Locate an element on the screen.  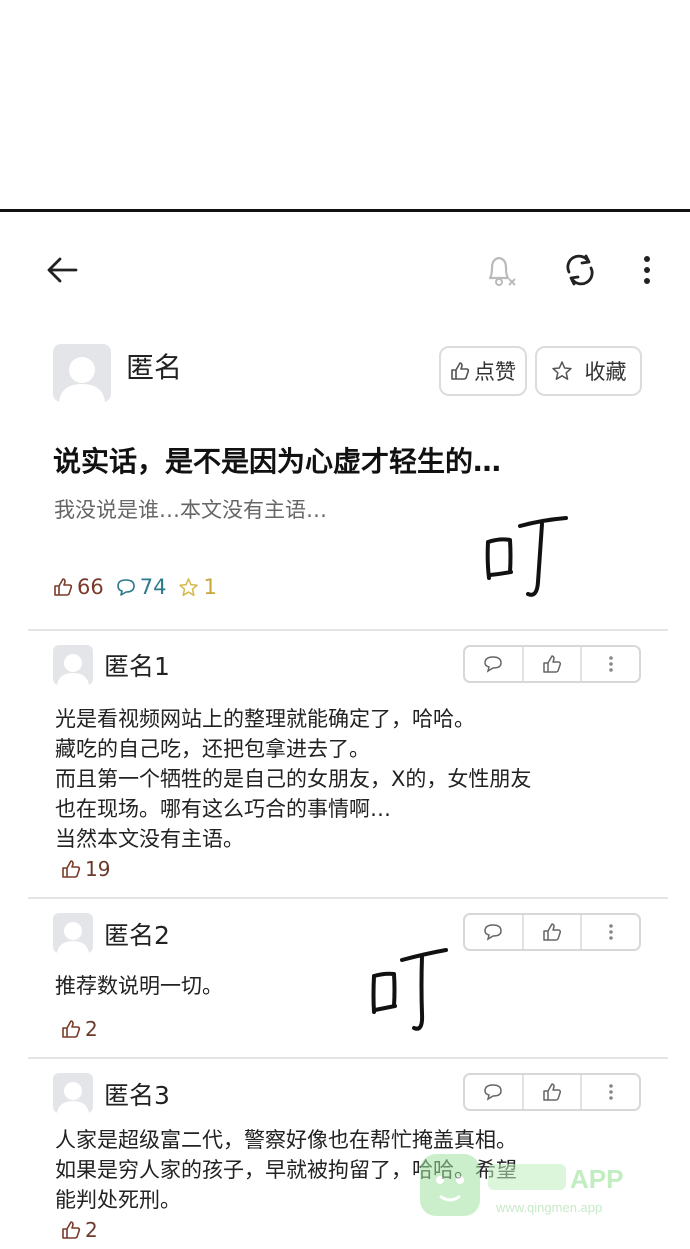
likes-count: 66 is located at coordinates (90, 587).